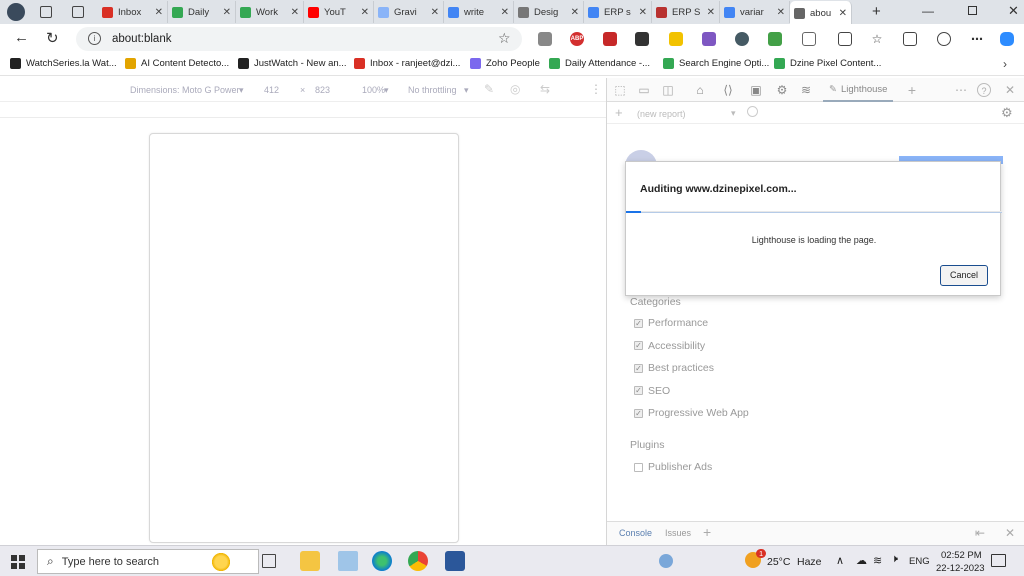  Describe the element at coordinates (877, 560) in the screenshot. I see `wifi-icon: ≋` at that location.